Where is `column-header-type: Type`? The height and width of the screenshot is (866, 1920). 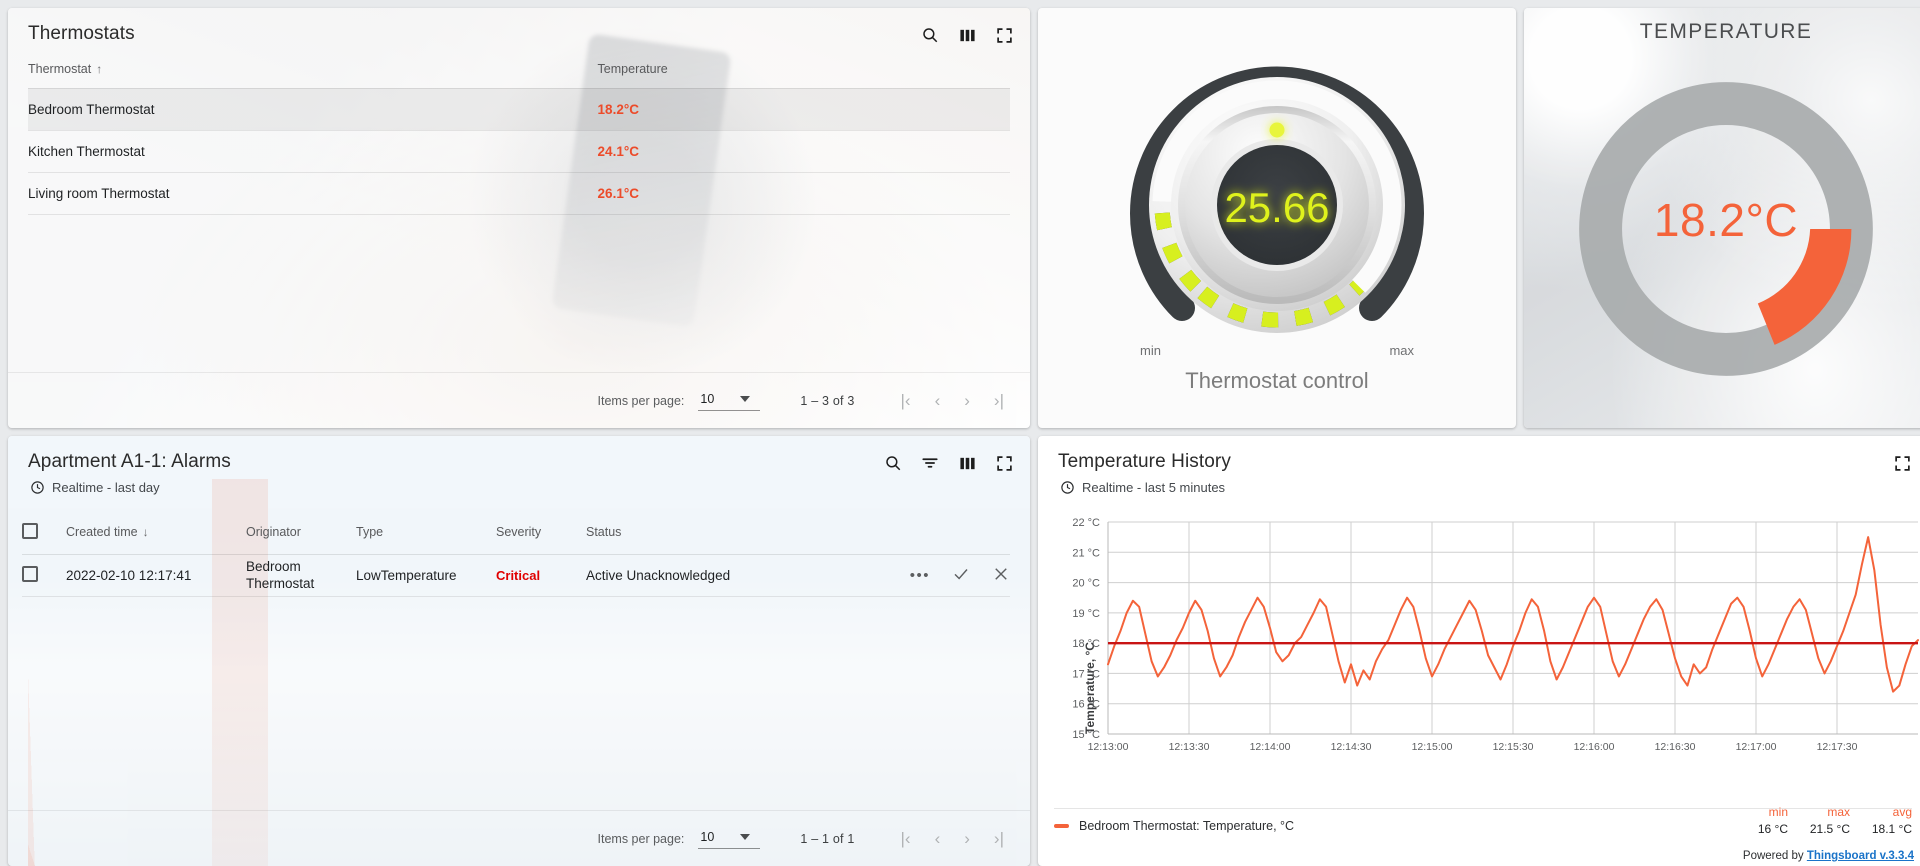 column-header-type: Type is located at coordinates (426, 532).